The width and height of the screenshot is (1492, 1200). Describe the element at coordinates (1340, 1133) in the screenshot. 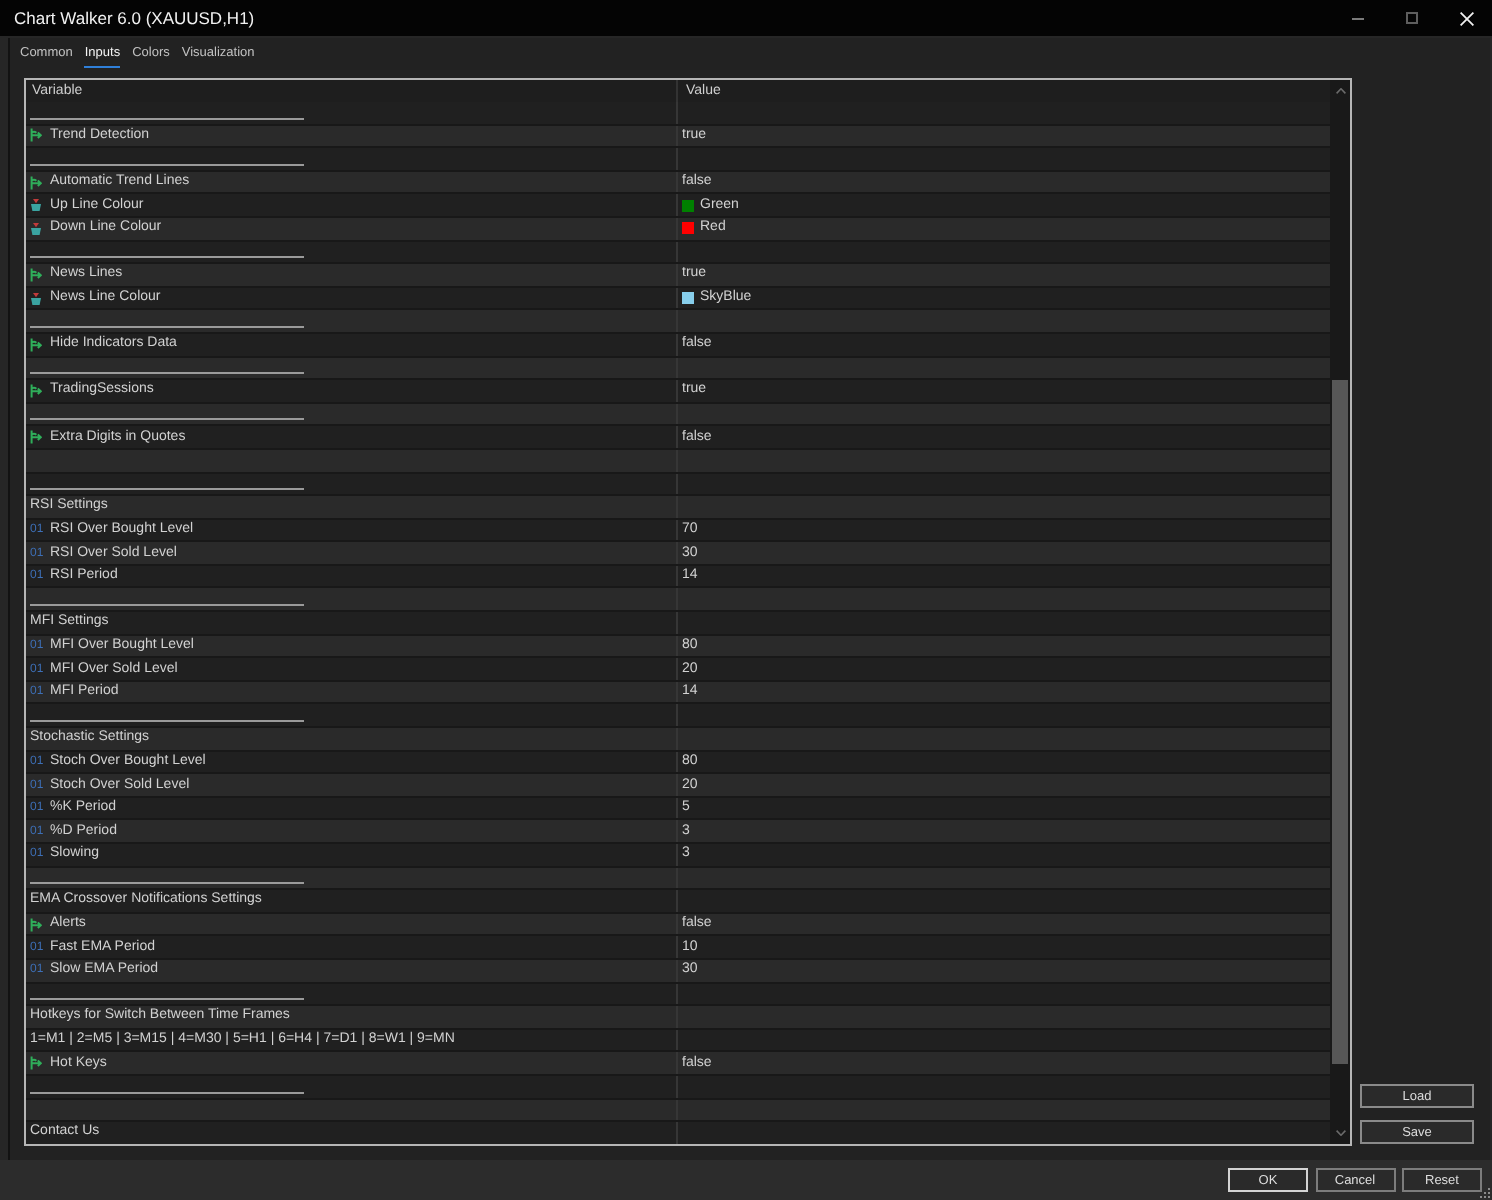

I see `chevron-down-icon` at that location.